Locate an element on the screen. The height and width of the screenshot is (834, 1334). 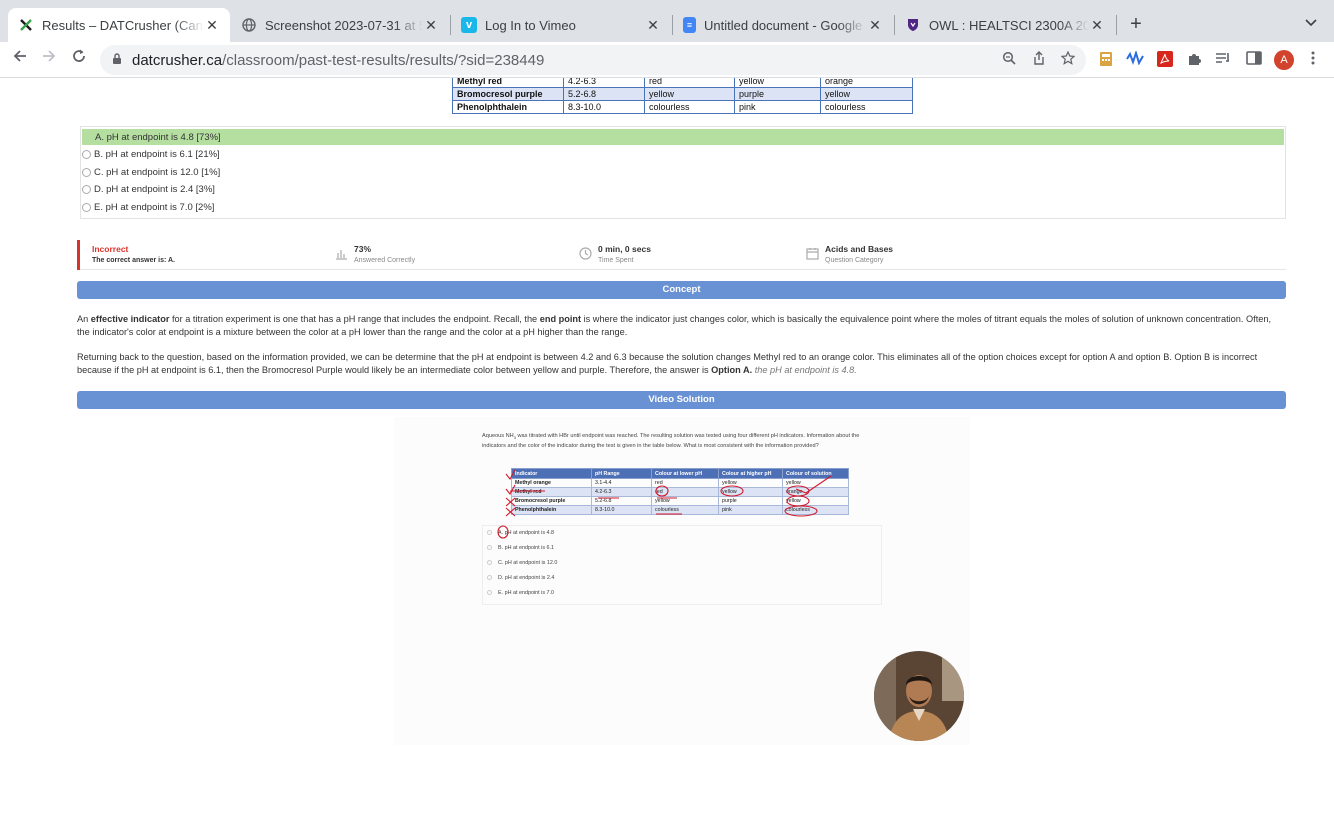
video-solution-header: Video Solution is located at coordinates (681, 400).